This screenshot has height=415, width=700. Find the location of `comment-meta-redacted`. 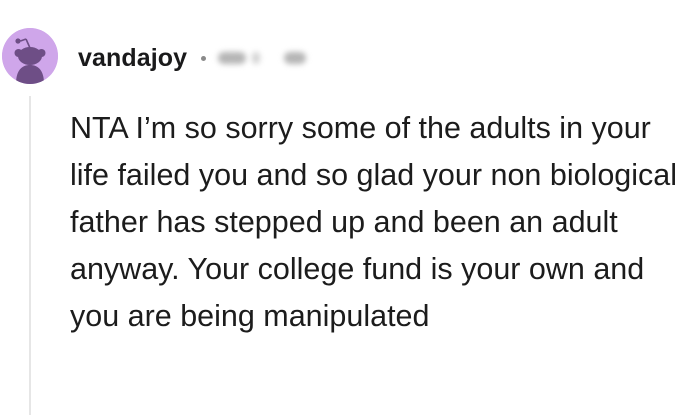

comment-meta-redacted is located at coordinates (254, 58).